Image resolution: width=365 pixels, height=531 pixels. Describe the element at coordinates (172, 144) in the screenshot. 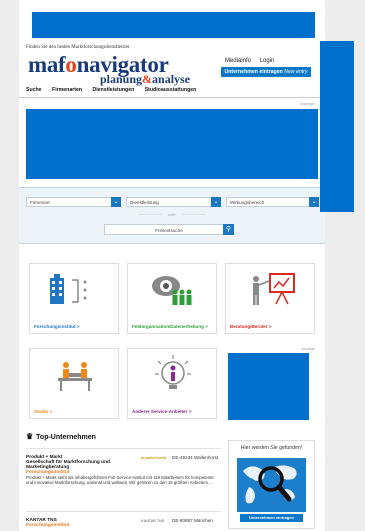

I see `main-ad-banner` at that location.